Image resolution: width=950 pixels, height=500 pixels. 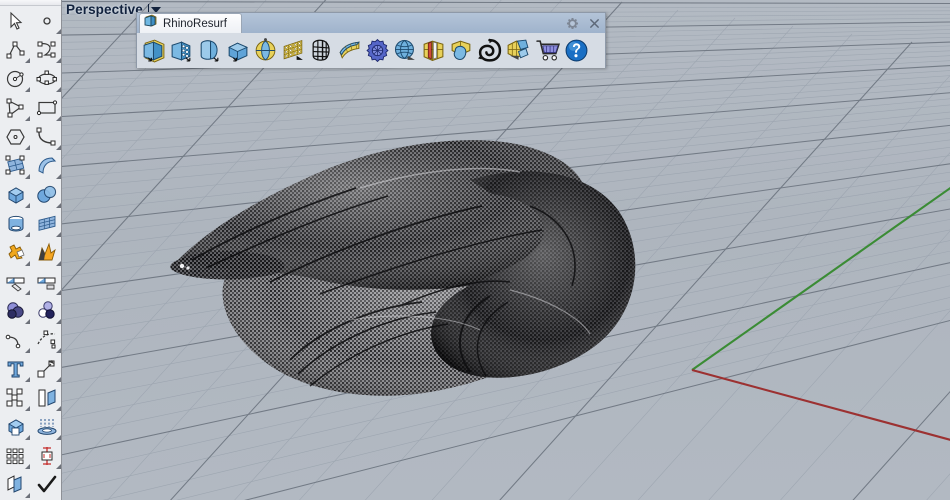 I want to click on sidebar-item-mirror, so click(x=46, y=397).